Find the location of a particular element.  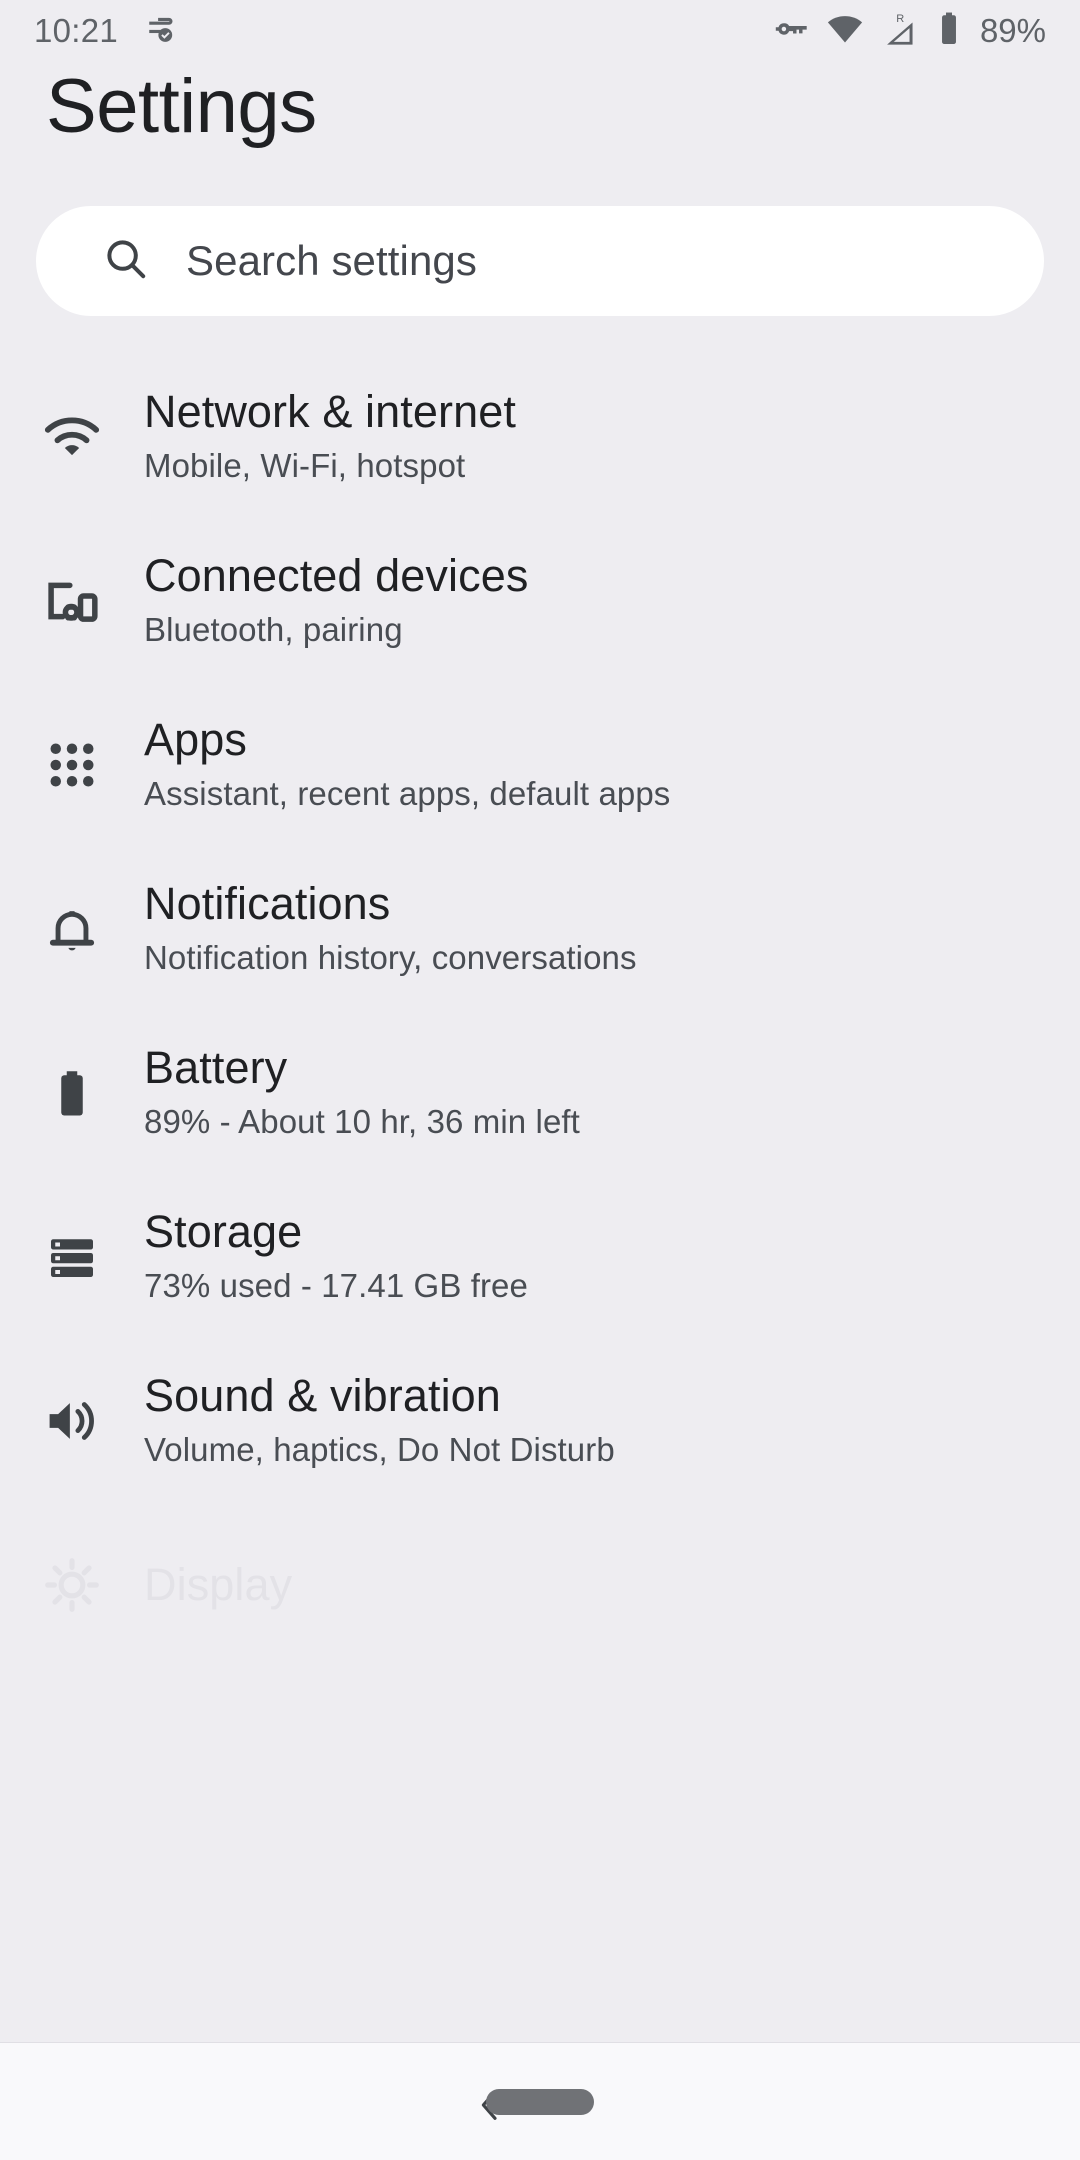

list-item-title: Network & internet is located at coordinates (330, 411).